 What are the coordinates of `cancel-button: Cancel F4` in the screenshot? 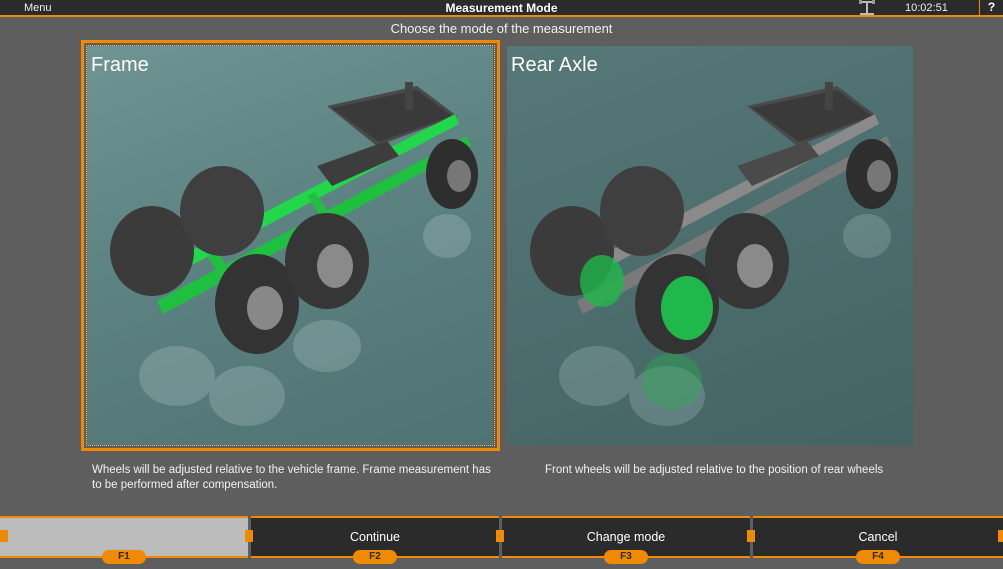 It's located at (878, 540).